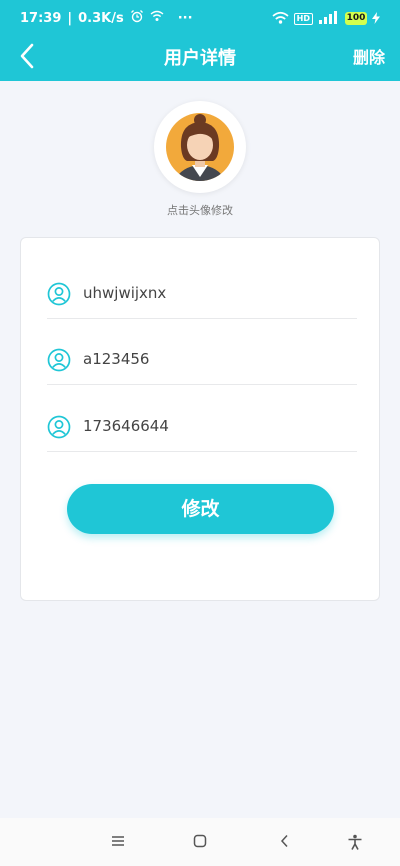 This screenshot has height=866, width=400. Describe the element at coordinates (118, 841) in the screenshot. I see `menu-icon` at that location.